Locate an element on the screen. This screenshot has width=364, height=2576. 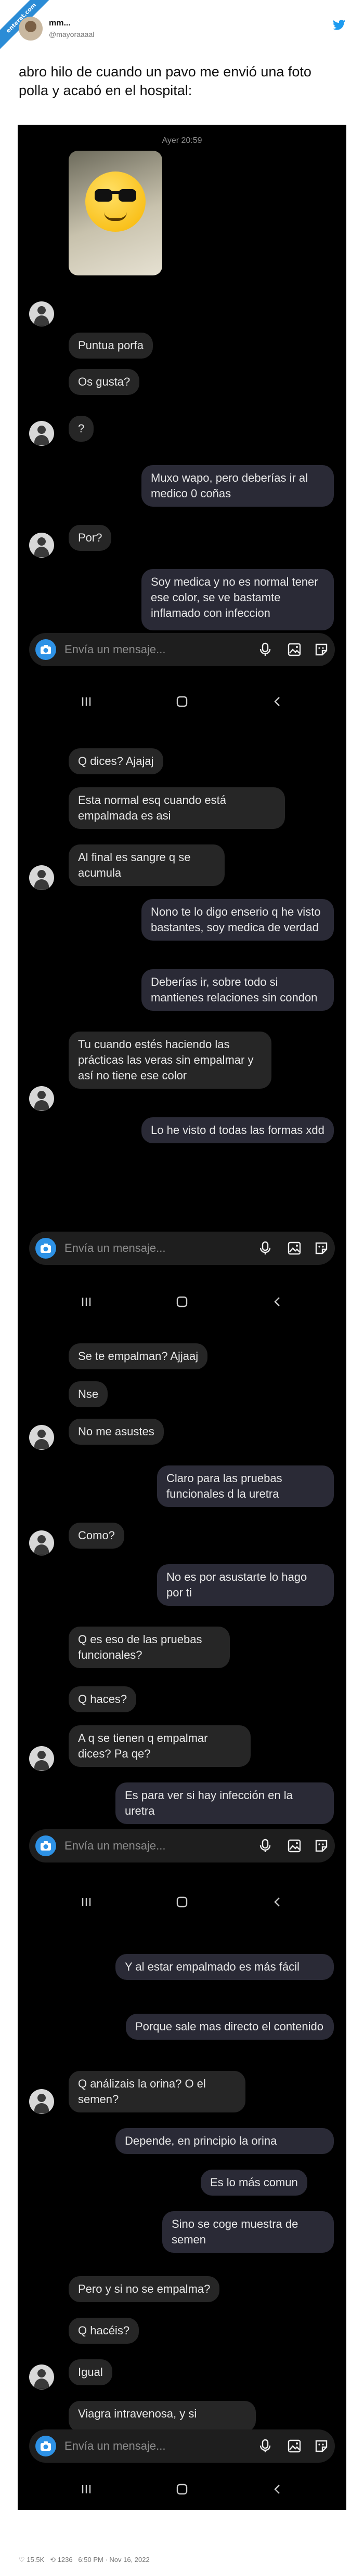
message-bubble: Q dices? Ajajaj is located at coordinates (116, 761).